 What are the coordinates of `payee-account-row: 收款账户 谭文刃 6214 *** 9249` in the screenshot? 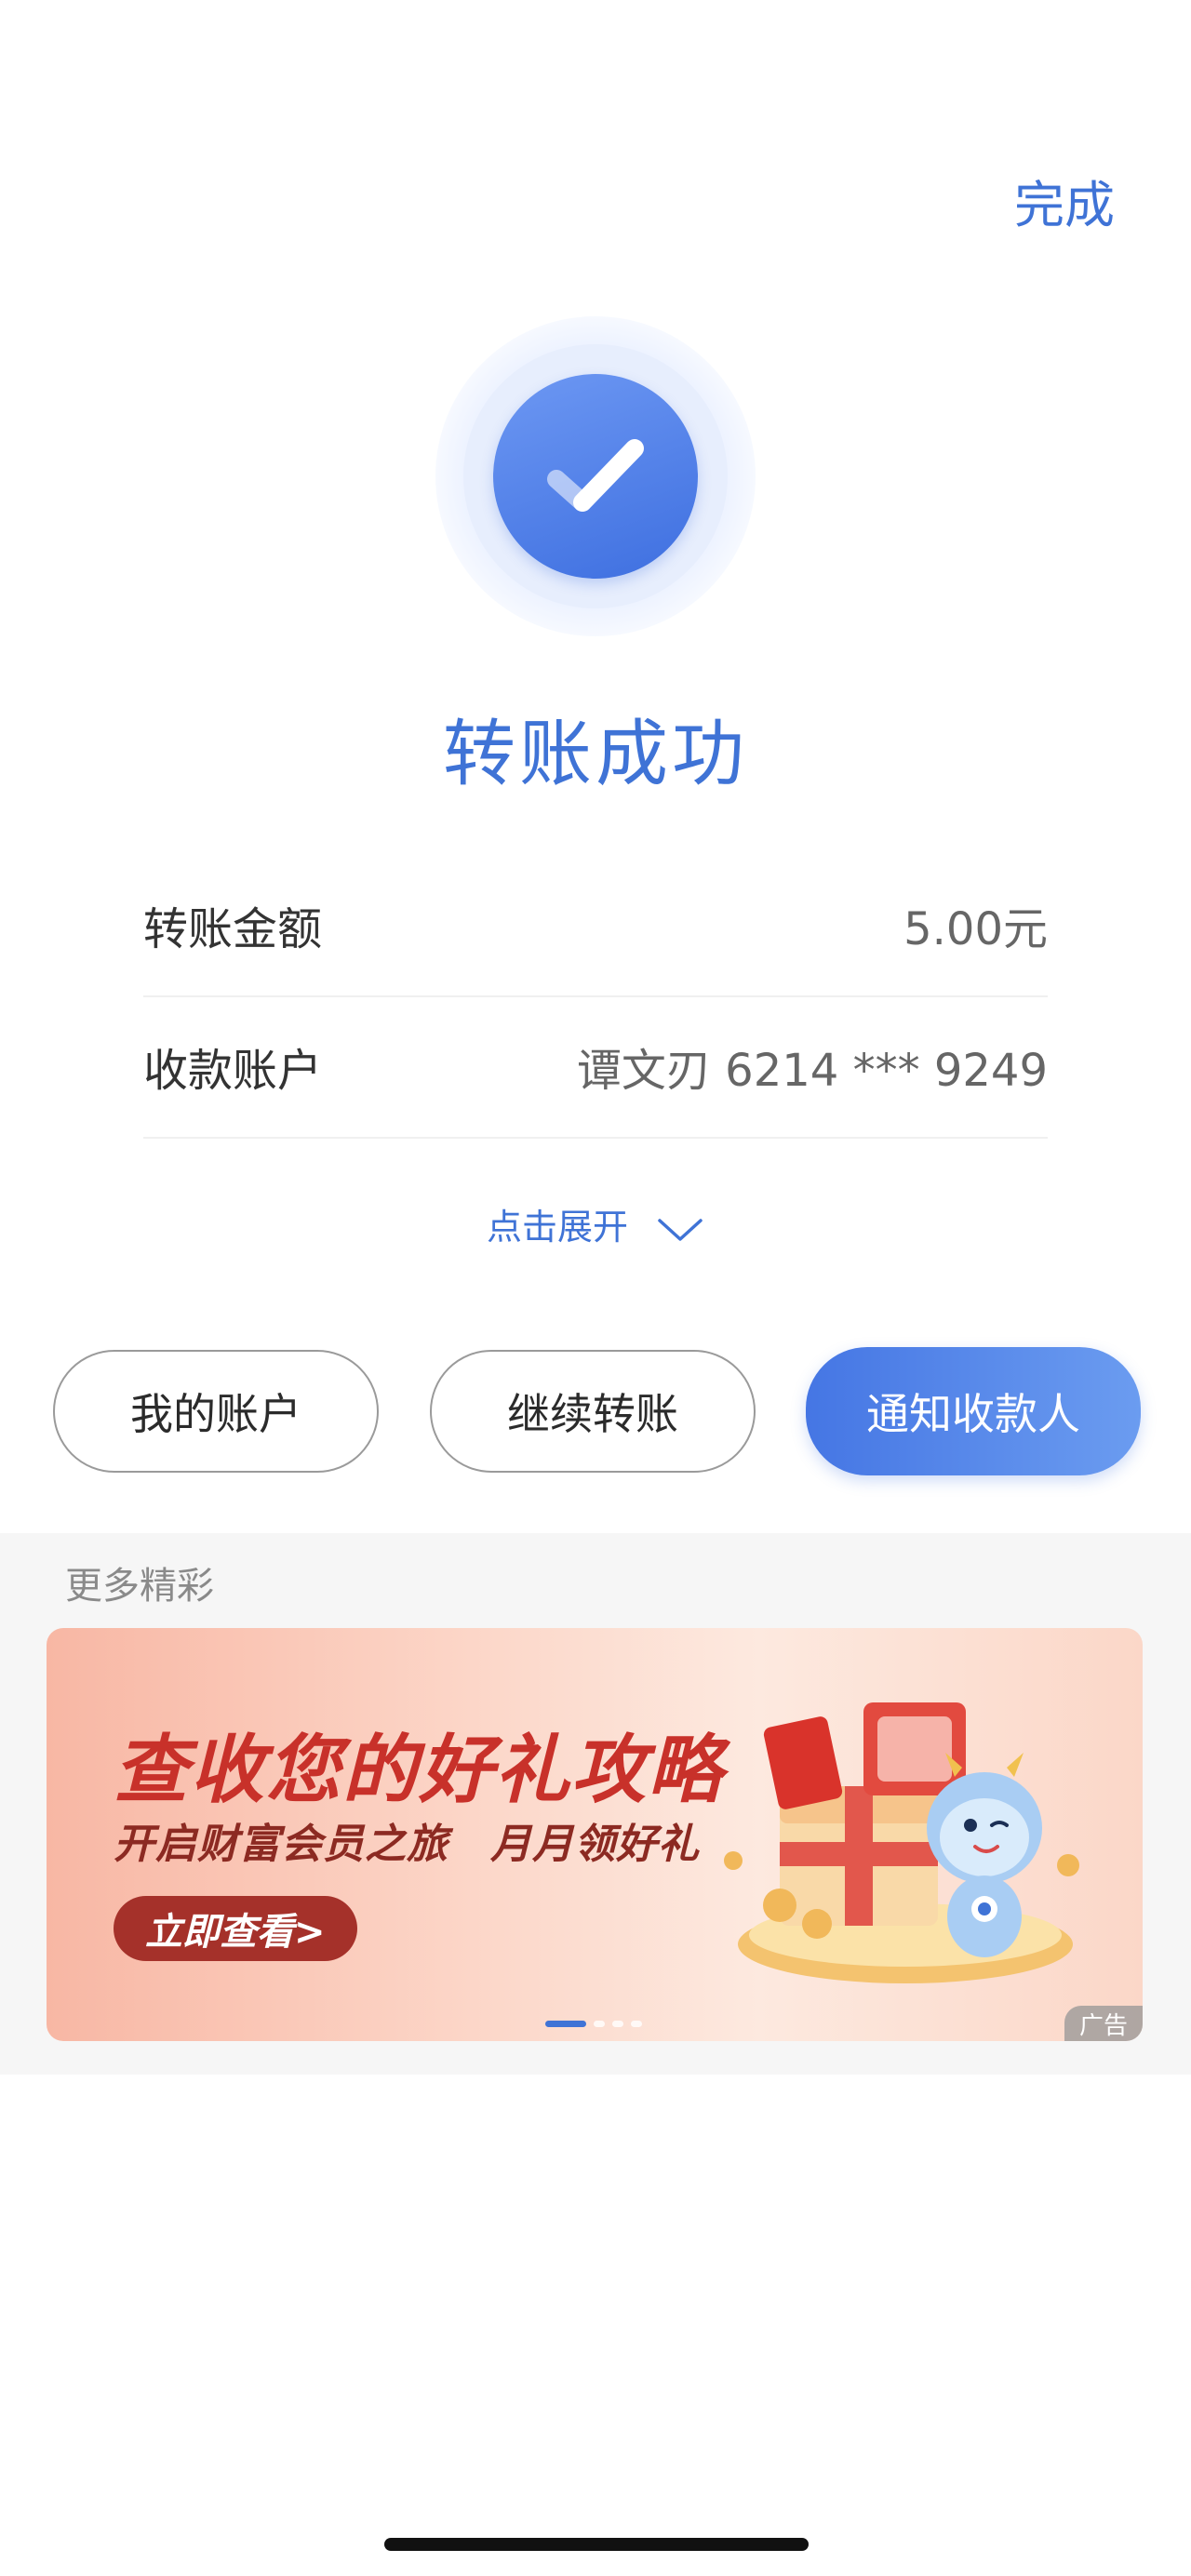 It's located at (595, 1067).